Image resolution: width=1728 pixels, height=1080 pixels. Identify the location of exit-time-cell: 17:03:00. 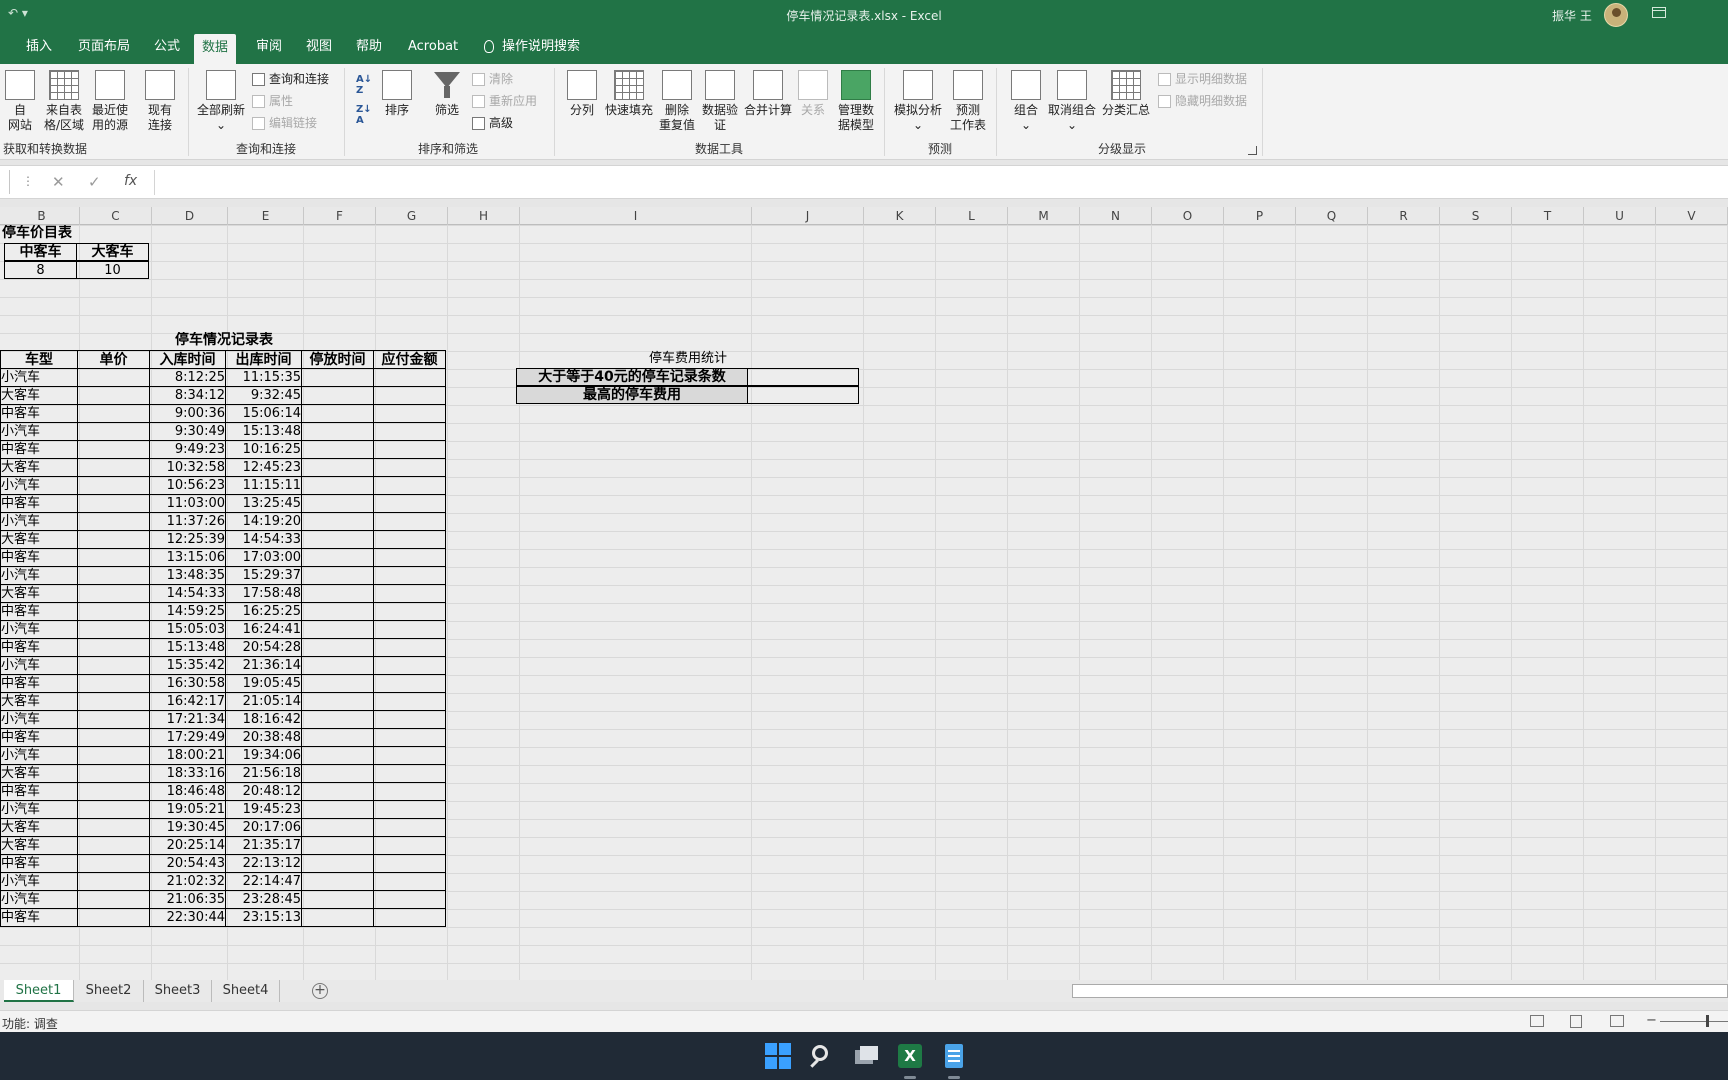
(263, 557).